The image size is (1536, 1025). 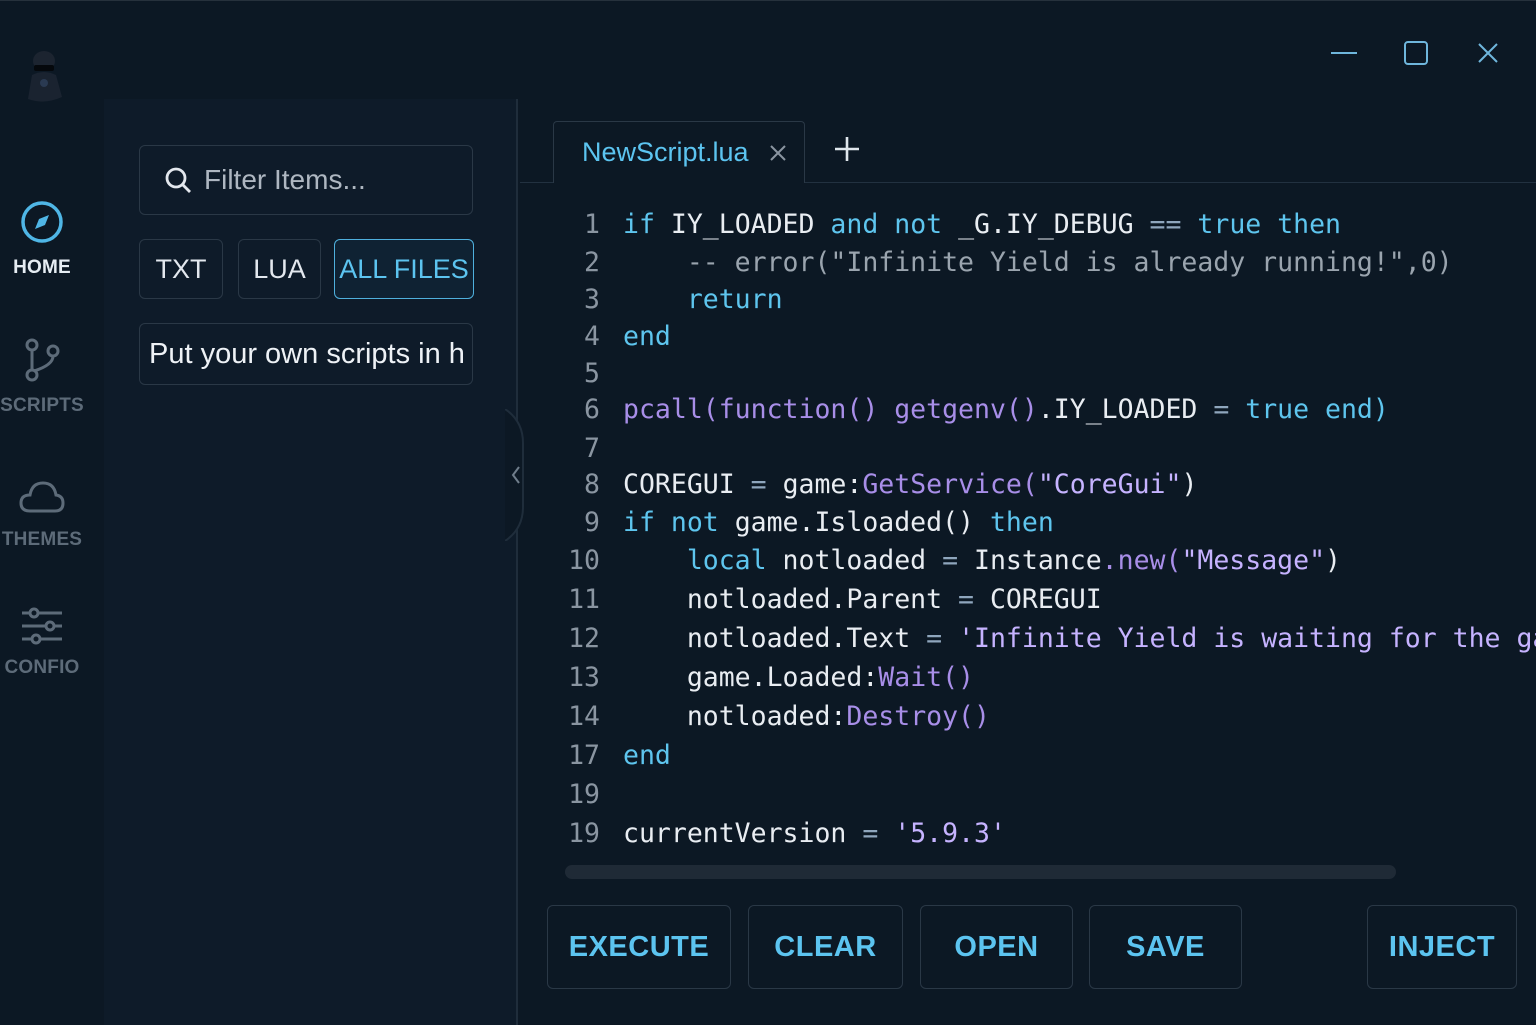 I want to click on search-icon, so click(x=178, y=180).